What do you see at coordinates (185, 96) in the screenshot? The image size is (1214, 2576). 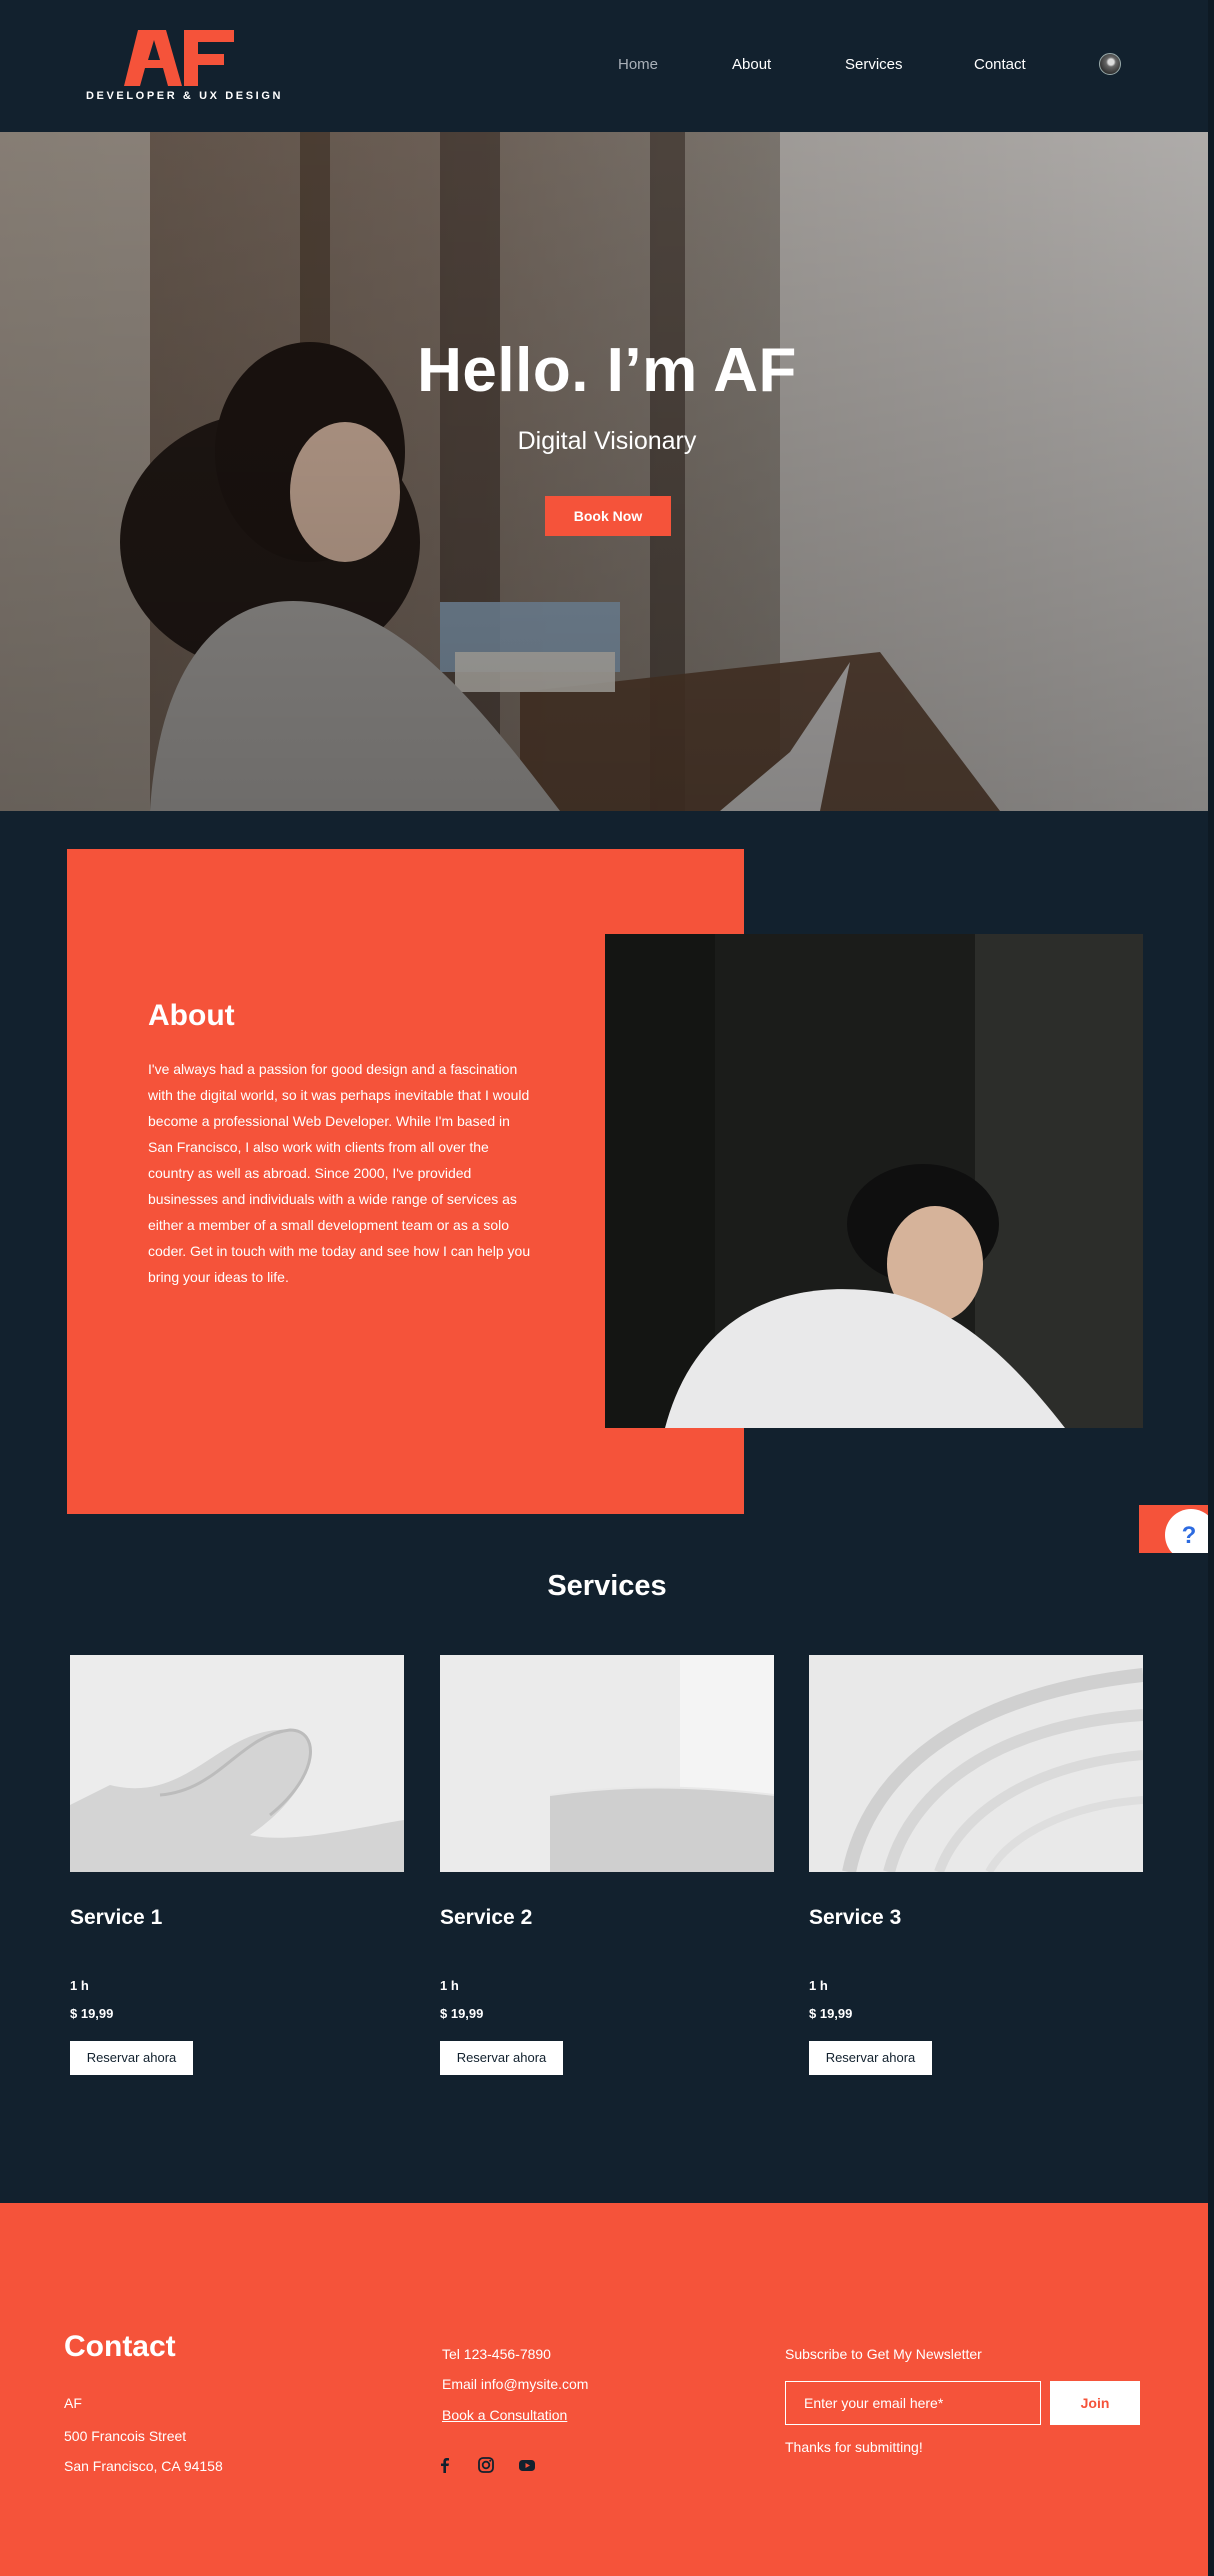 I see `logo-tagline: DEVELOPER & UX DESIGN` at bounding box center [185, 96].